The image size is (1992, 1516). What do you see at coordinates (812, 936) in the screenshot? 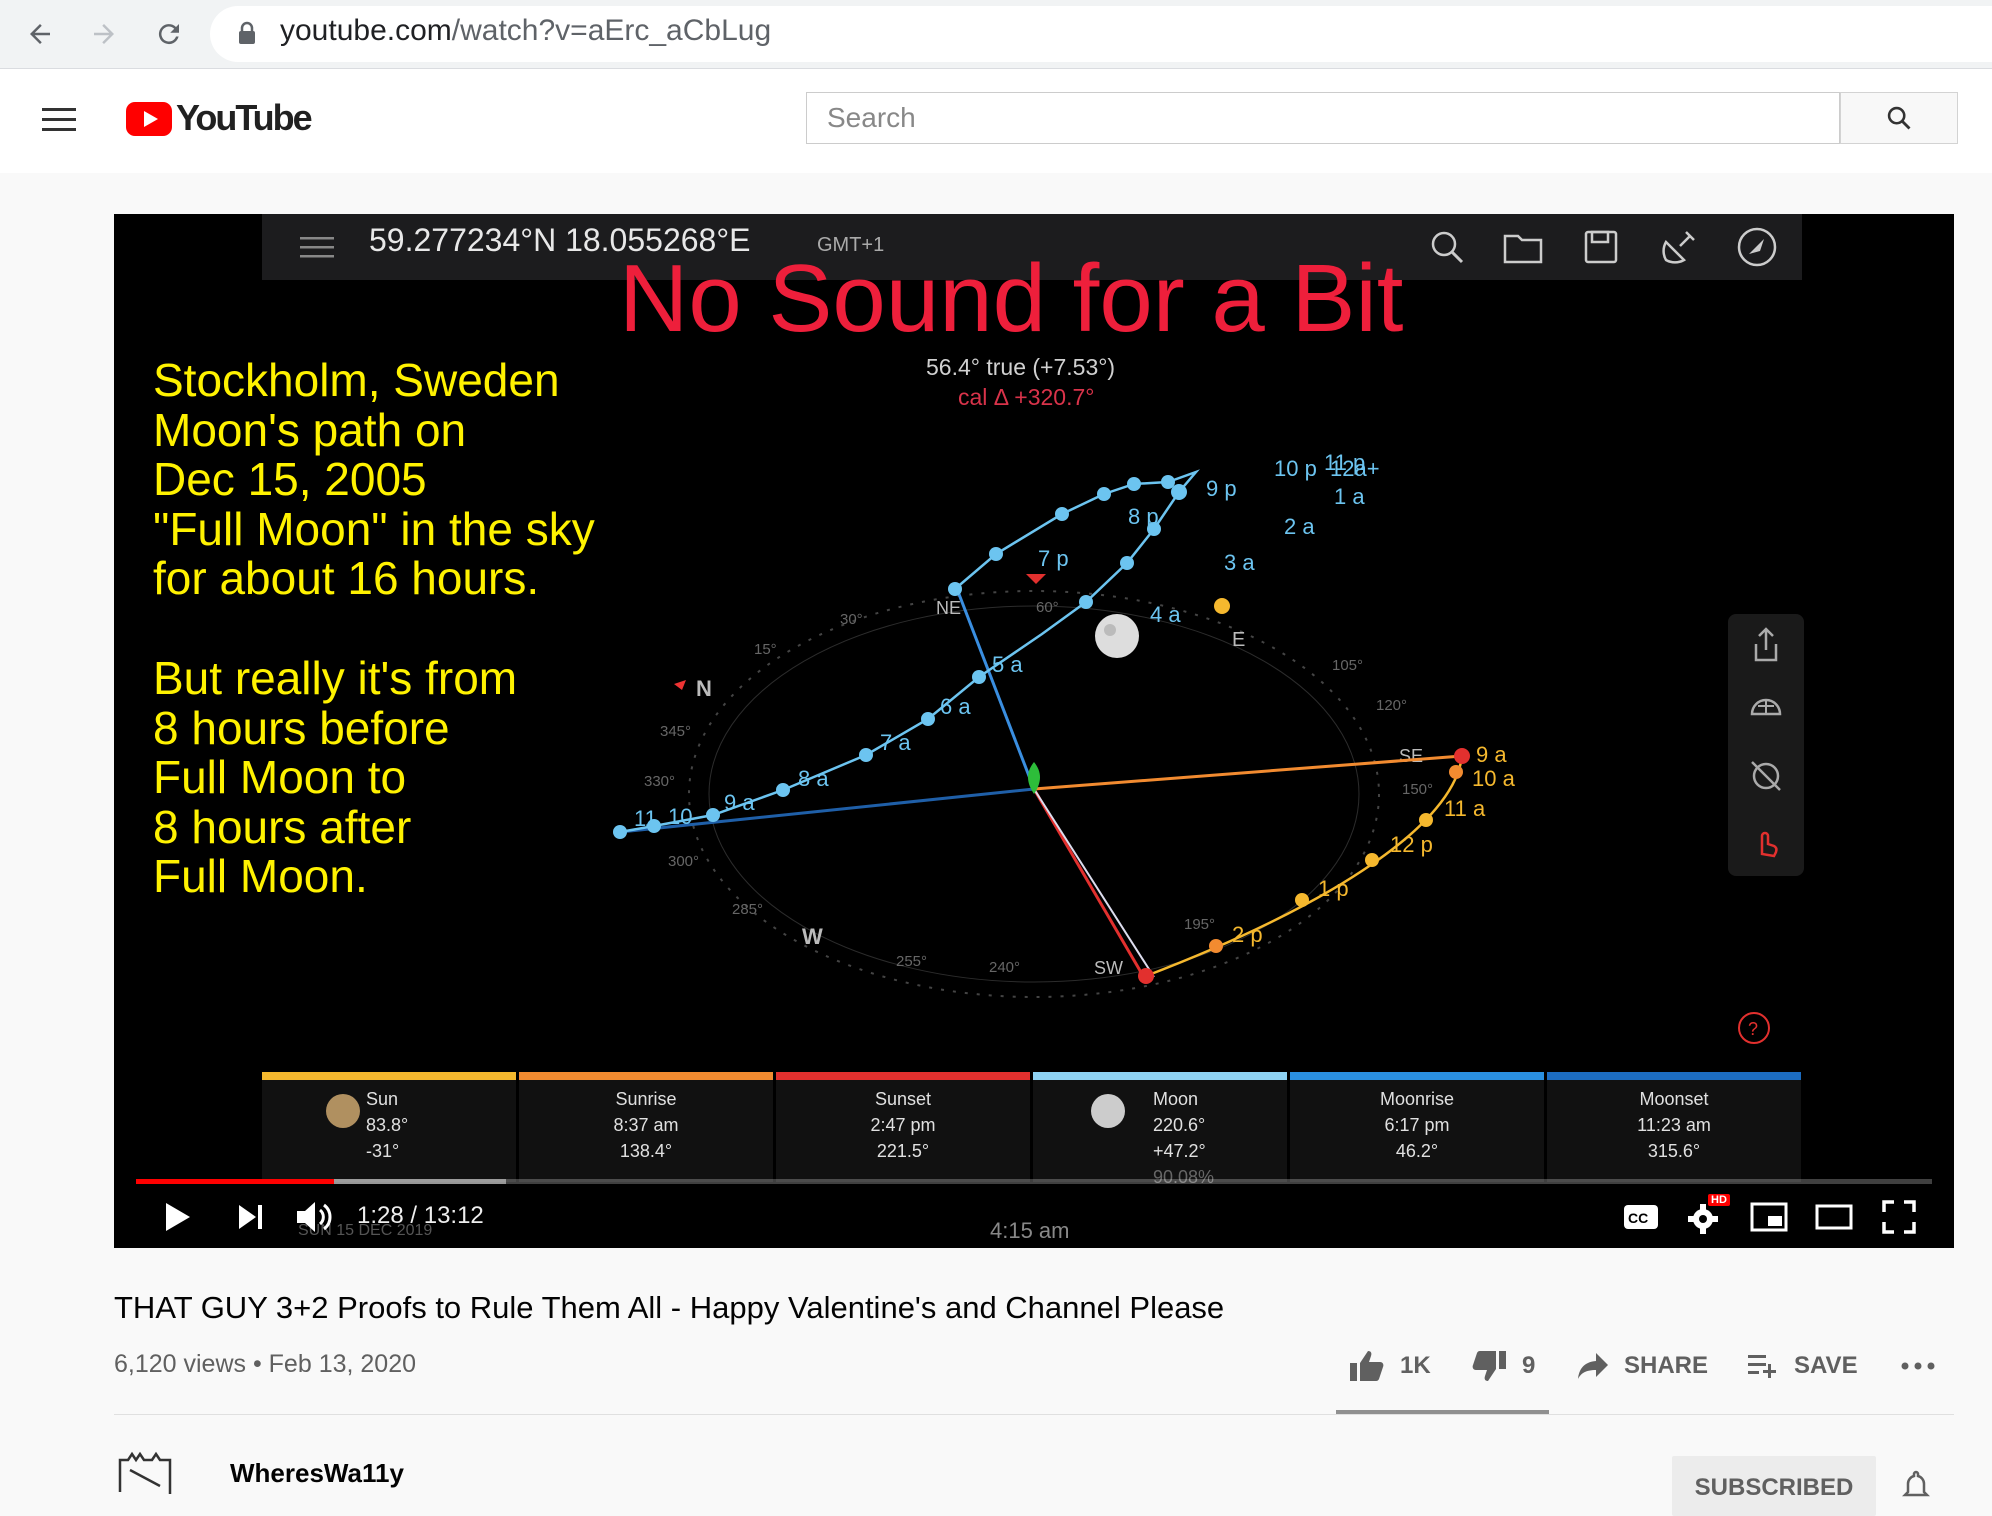
I see `compass-w: W` at bounding box center [812, 936].